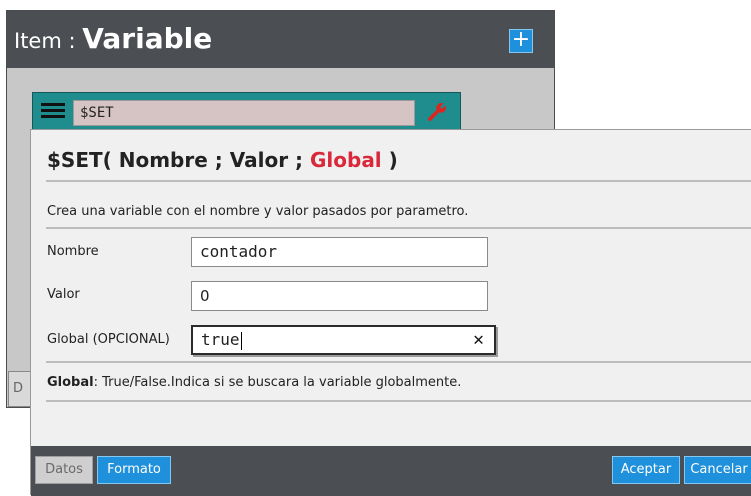 The height and width of the screenshot is (496, 751). I want to click on global-label: Global (OPCIONAL), so click(108, 339).